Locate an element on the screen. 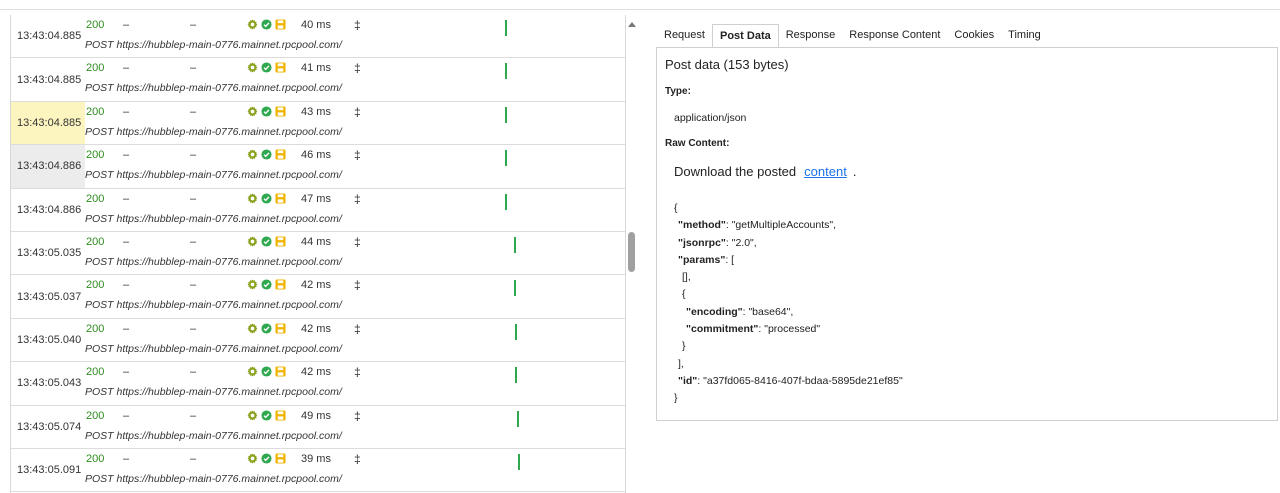 This screenshot has width=1280, height=493. tab-response: Response is located at coordinates (811, 36).